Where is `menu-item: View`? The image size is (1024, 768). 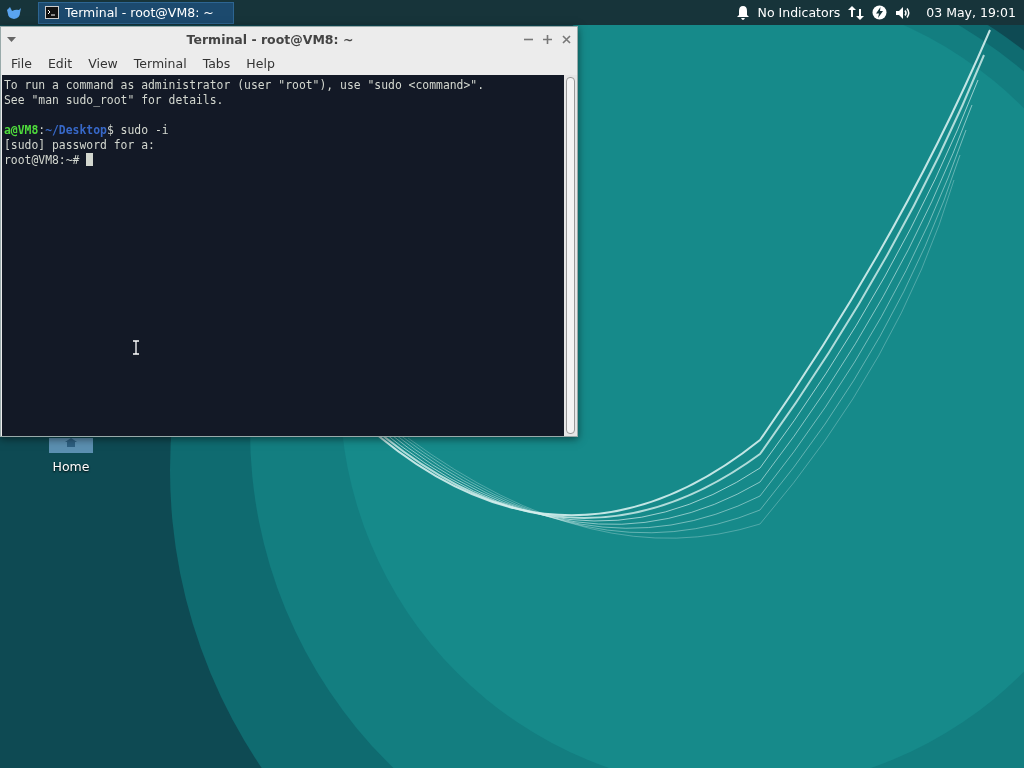
menu-item: View is located at coordinates (103, 63).